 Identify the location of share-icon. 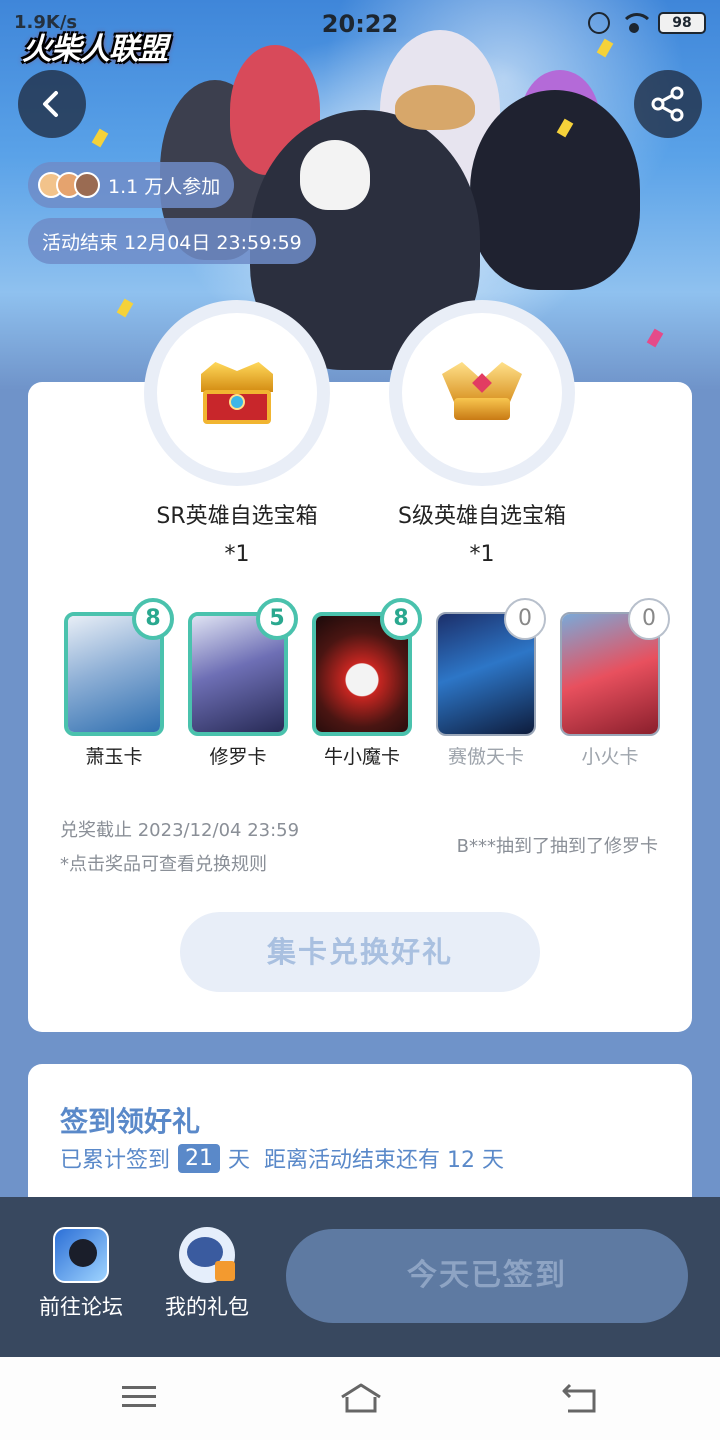
(667, 104).